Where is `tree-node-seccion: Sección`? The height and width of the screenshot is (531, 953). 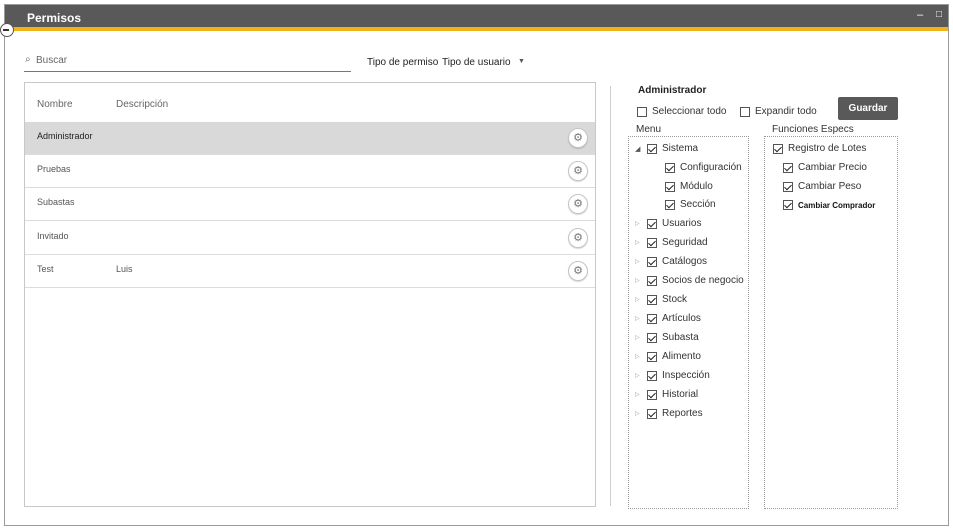
tree-node-seccion: Sección is located at coordinates (690, 204).